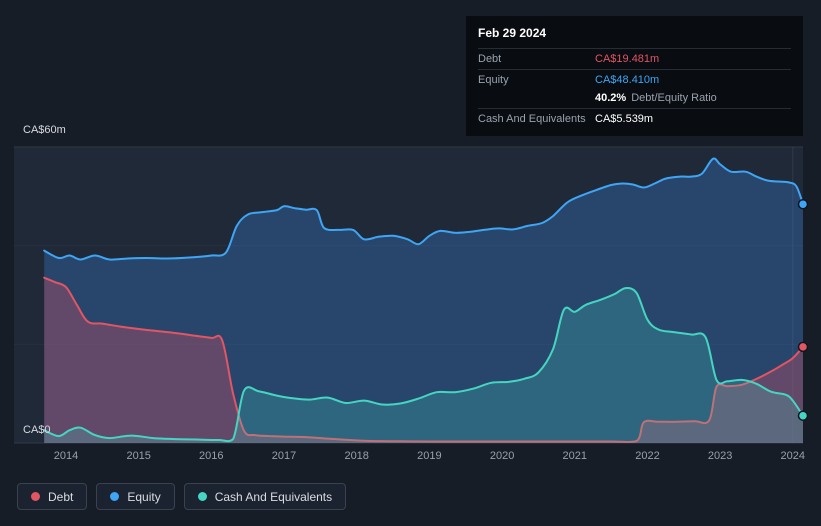 The image size is (821, 526). Describe the element at coordinates (532, 119) in the screenshot. I see `tooltip-cash-label: Cash And Equivalents` at that location.